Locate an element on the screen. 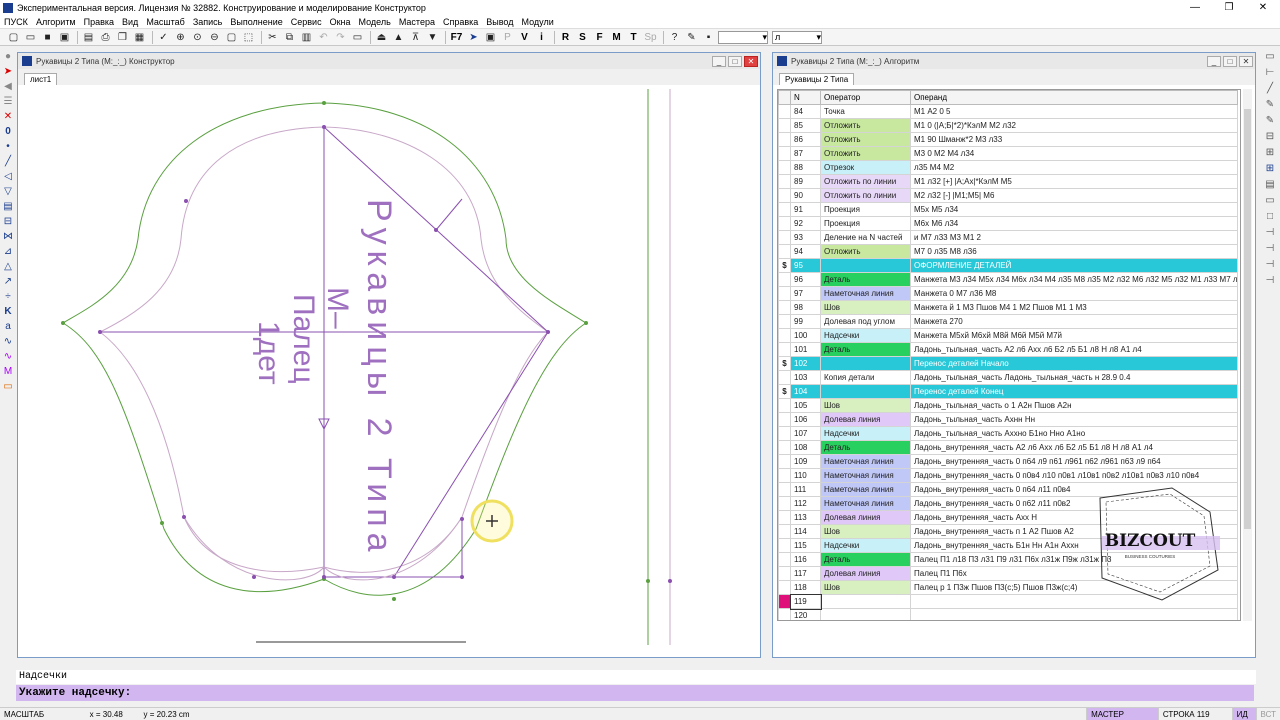 This screenshot has height=720, width=1280. f7-button: F7 is located at coordinates (456, 37).